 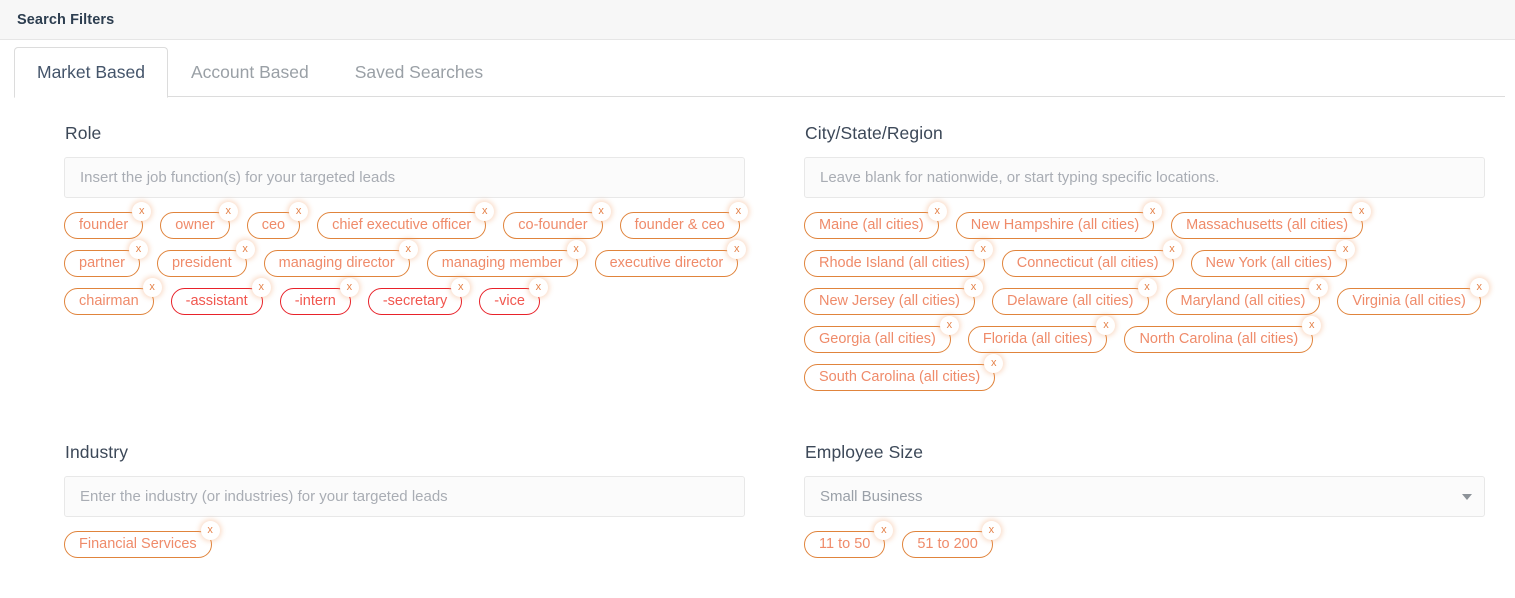 What do you see at coordinates (904, 372) in the screenshot?
I see `location-tag: South Carolina (all cities) x` at bounding box center [904, 372].